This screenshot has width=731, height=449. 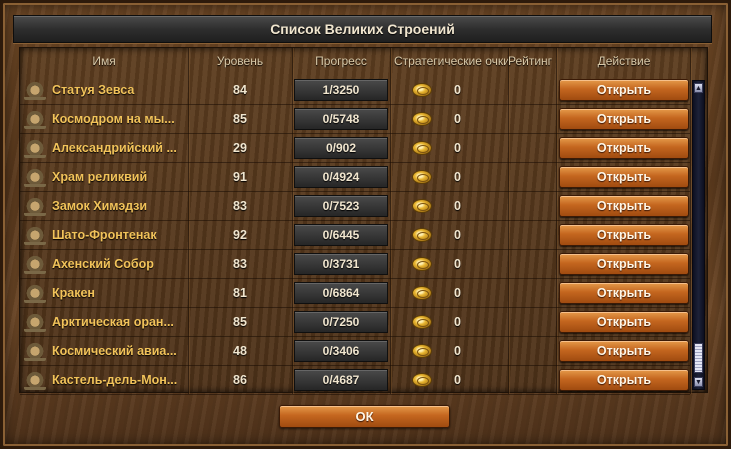 I want to click on building-name: Шато-Фронтенак, so click(x=104, y=235).